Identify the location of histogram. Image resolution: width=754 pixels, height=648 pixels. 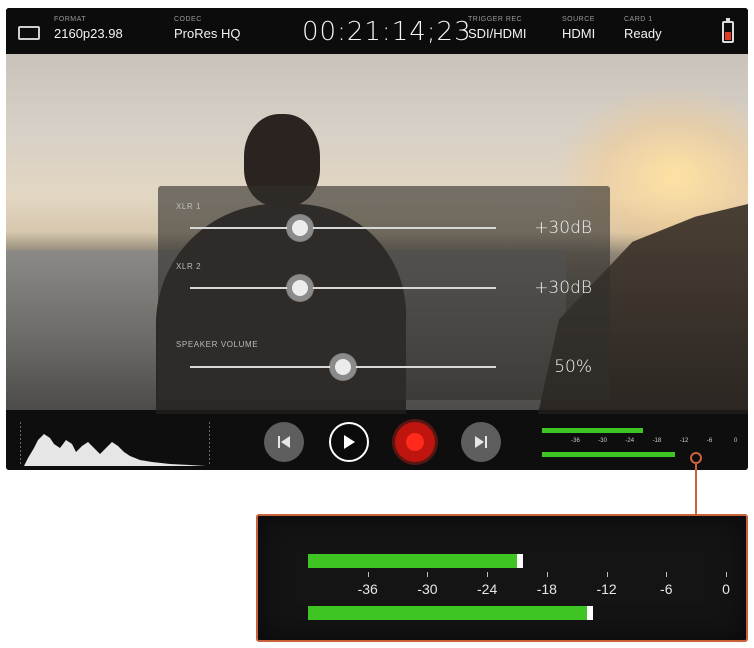
(115, 444).